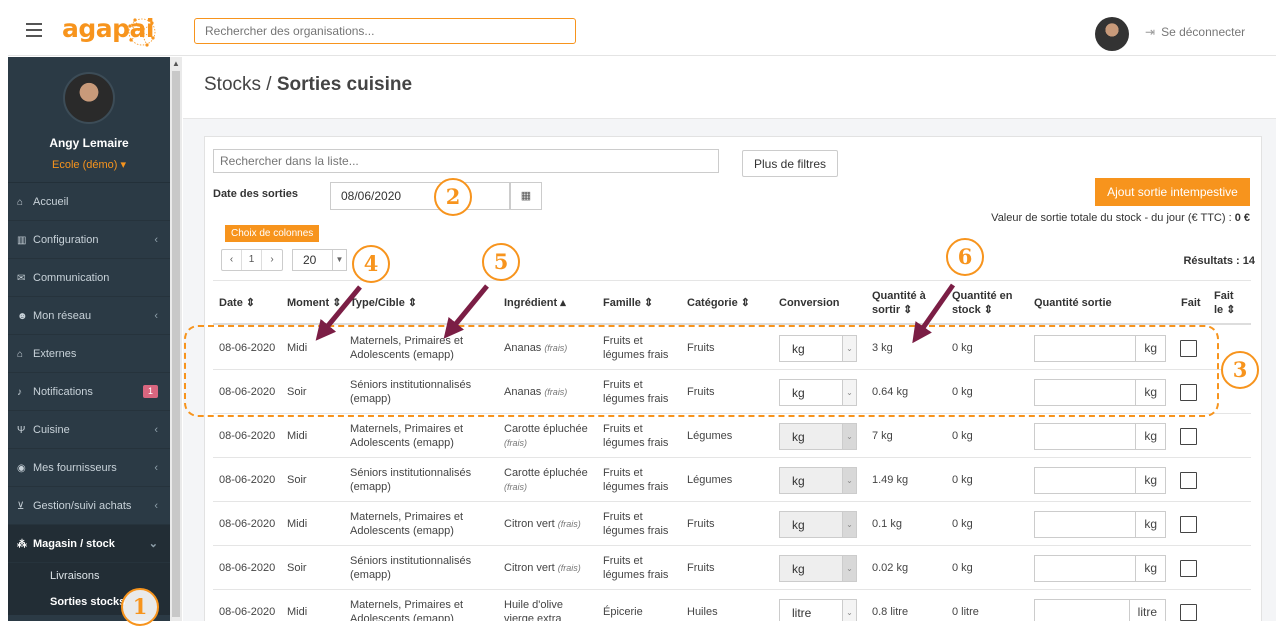 The height and width of the screenshot is (639, 1284). What do you see at coordinates (237, 302) in the screenshot?
I see `col-date: Date ⇕` at bounding box center [237, 302].